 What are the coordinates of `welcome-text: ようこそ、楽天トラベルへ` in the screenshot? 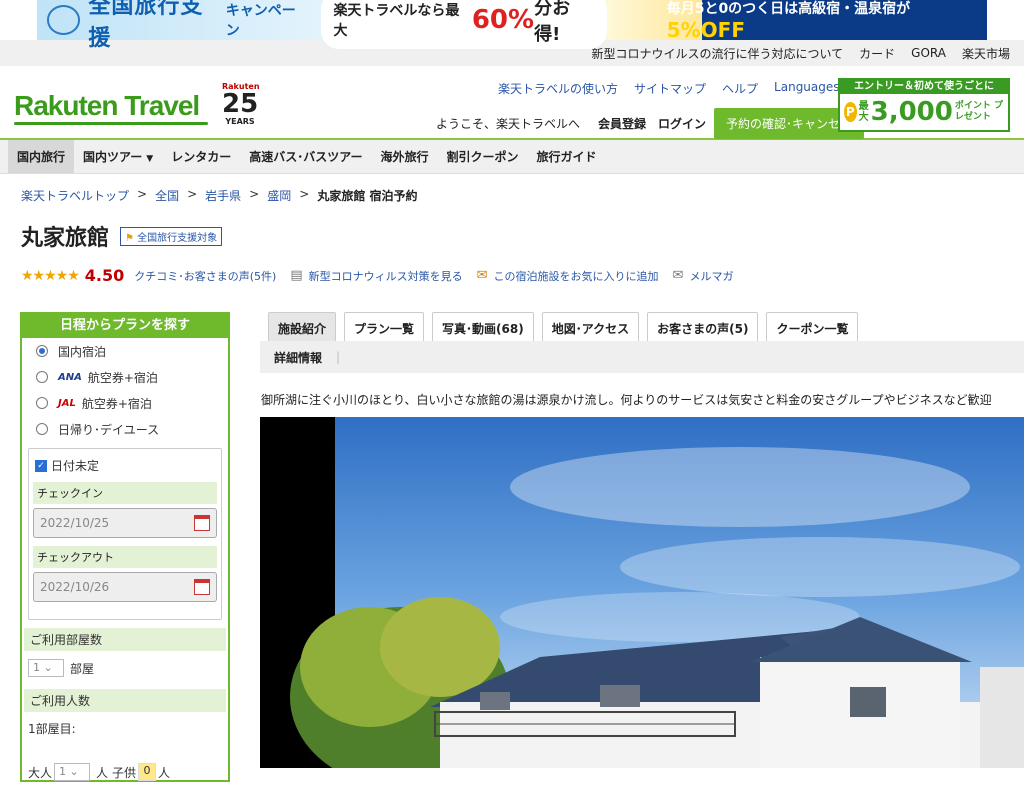 It's located at (508, 124).